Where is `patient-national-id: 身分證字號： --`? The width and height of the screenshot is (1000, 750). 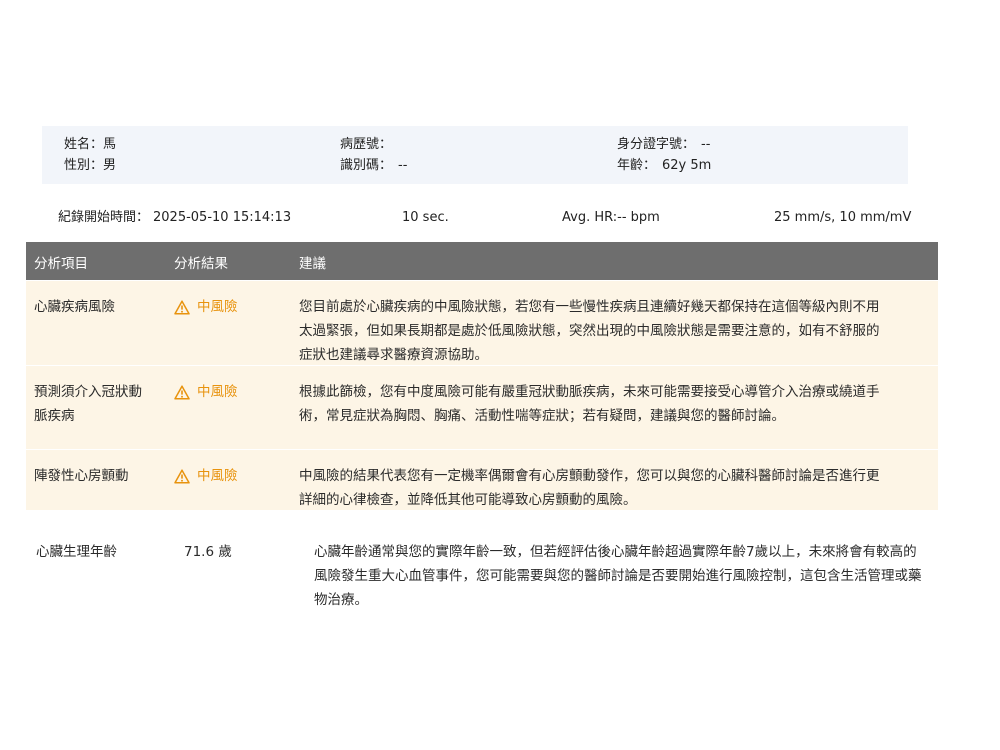 patient-national-id: 身分證字號： -- is located at coordinates (663, 145).